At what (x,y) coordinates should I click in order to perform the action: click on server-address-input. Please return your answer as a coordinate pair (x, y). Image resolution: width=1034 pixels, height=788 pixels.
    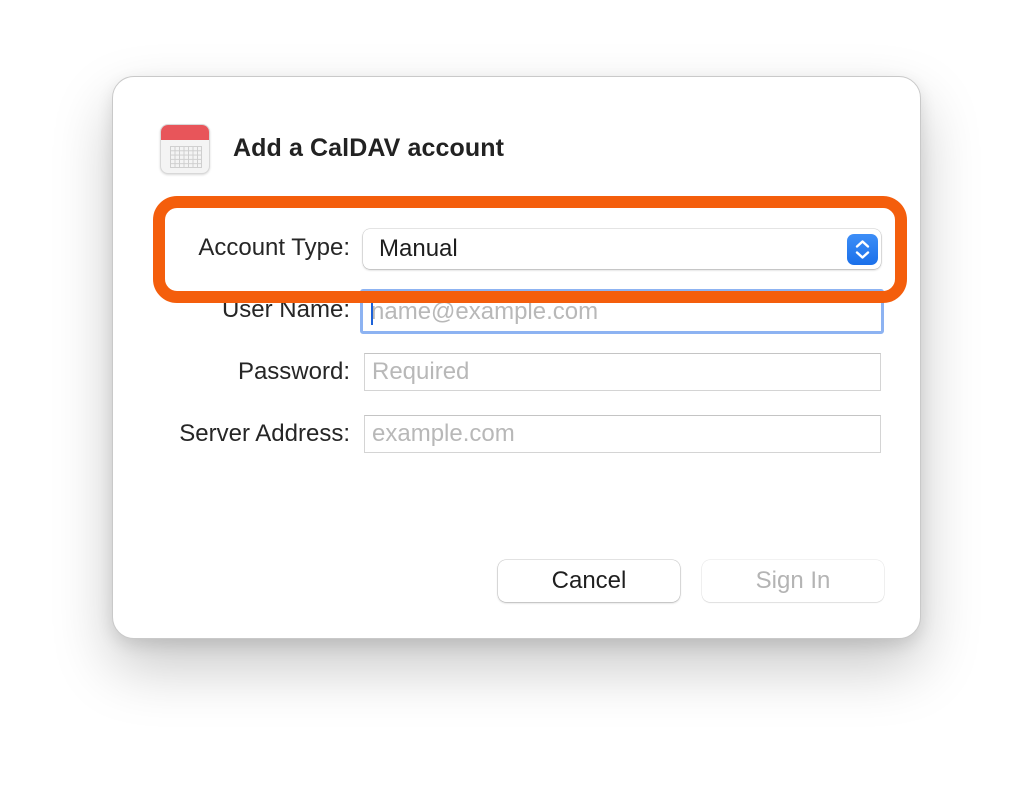
    Looking at the image, I should click on (622, 434).